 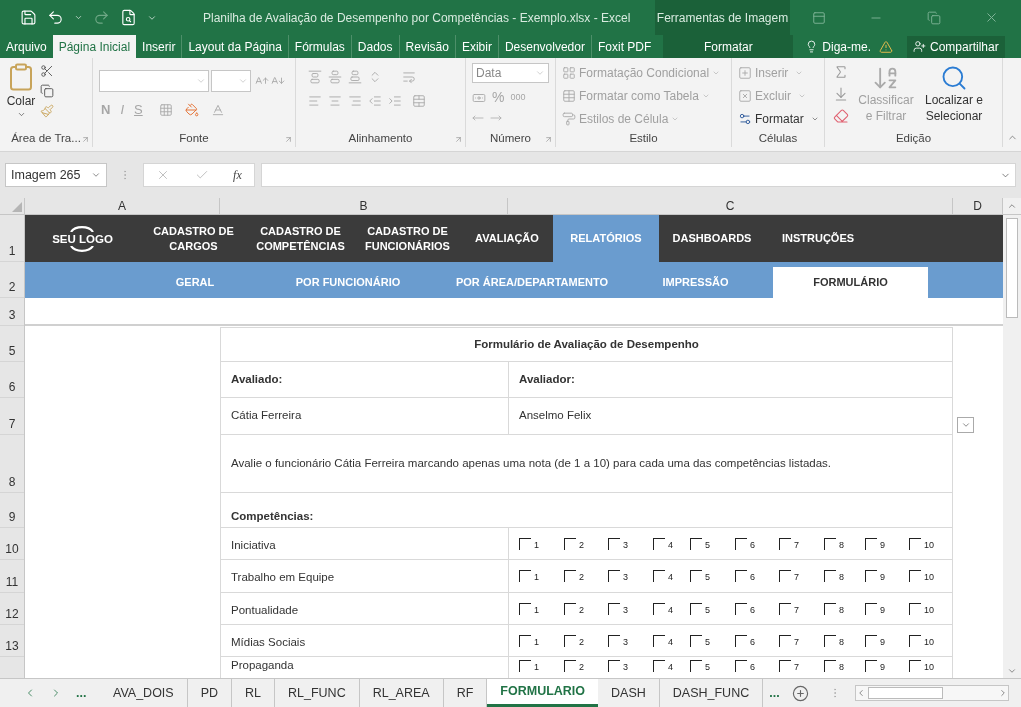 What do you see at coordinates (254, 693) in the screenshot?
I see `sheet-tab: RL` at bounding box center [254, 693].